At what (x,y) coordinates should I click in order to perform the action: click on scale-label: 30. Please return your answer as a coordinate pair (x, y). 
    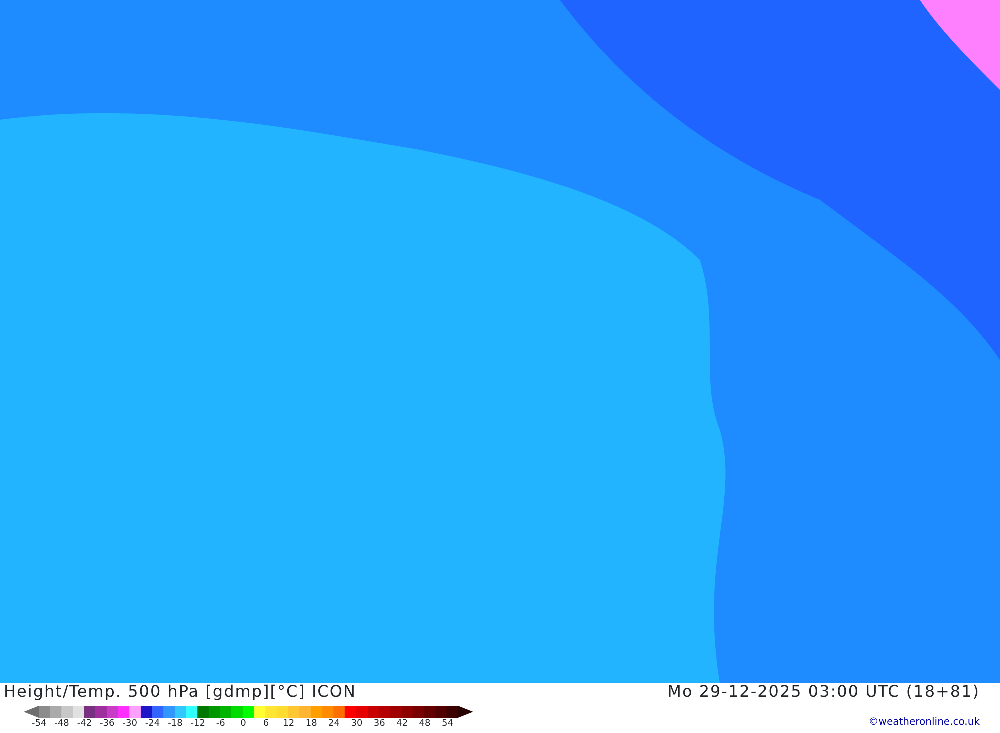
    Looking at the image, I should click on (357, 724).